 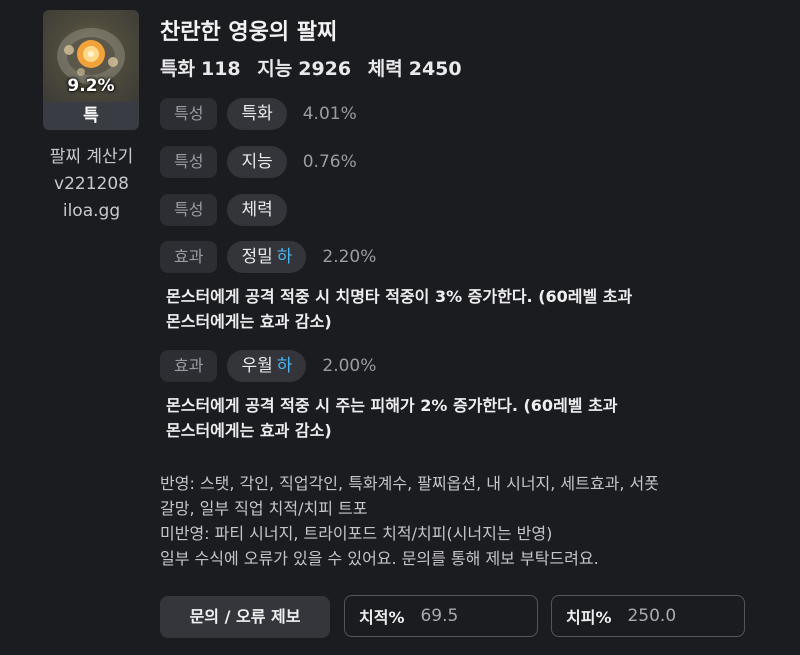 I want to click on calculator-site-link: iloa.gg, so click(x=91, y=211).